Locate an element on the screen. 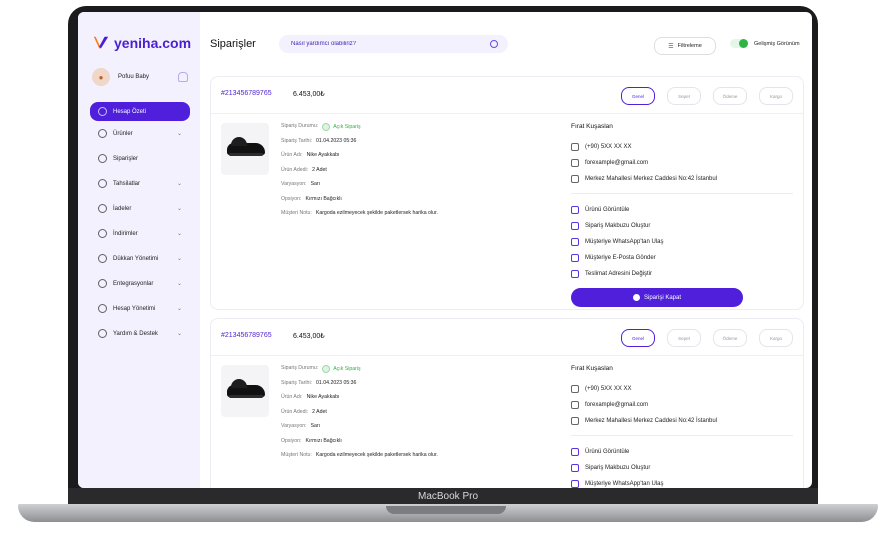  search-icon is located at coordinates (494, 44).